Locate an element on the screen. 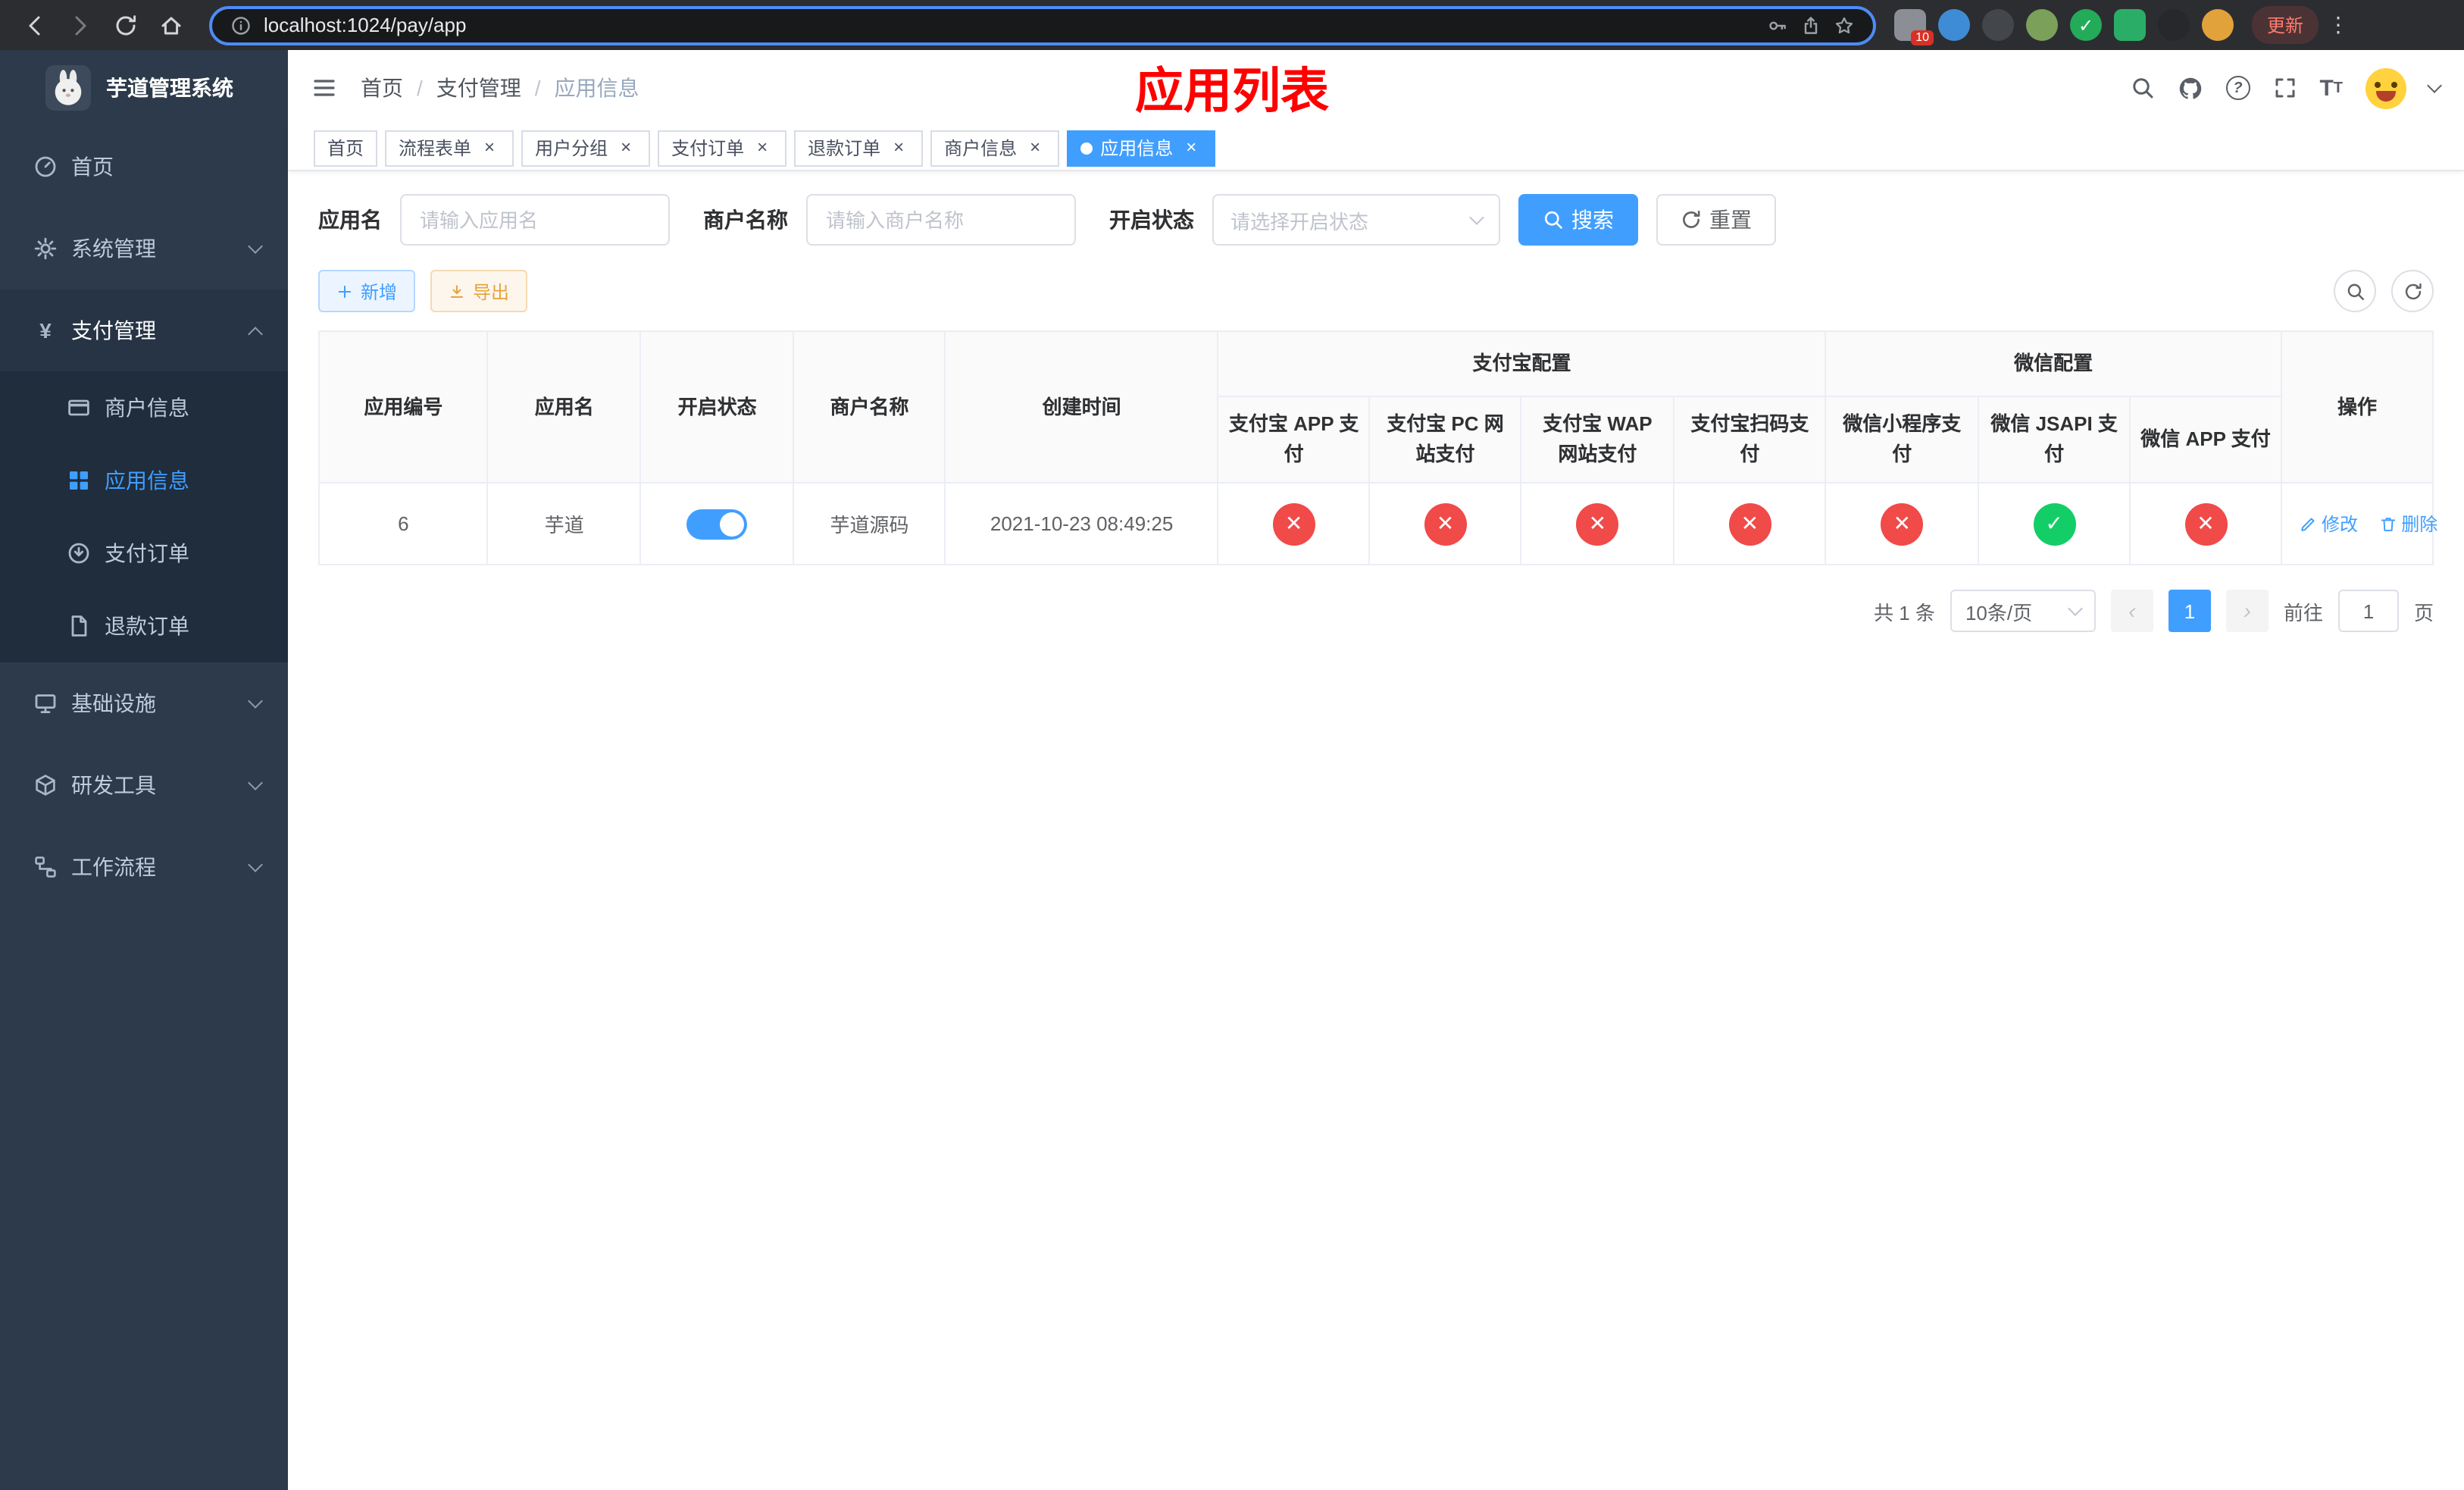  browser-menu-icon is located at coordinates (2338, 25).